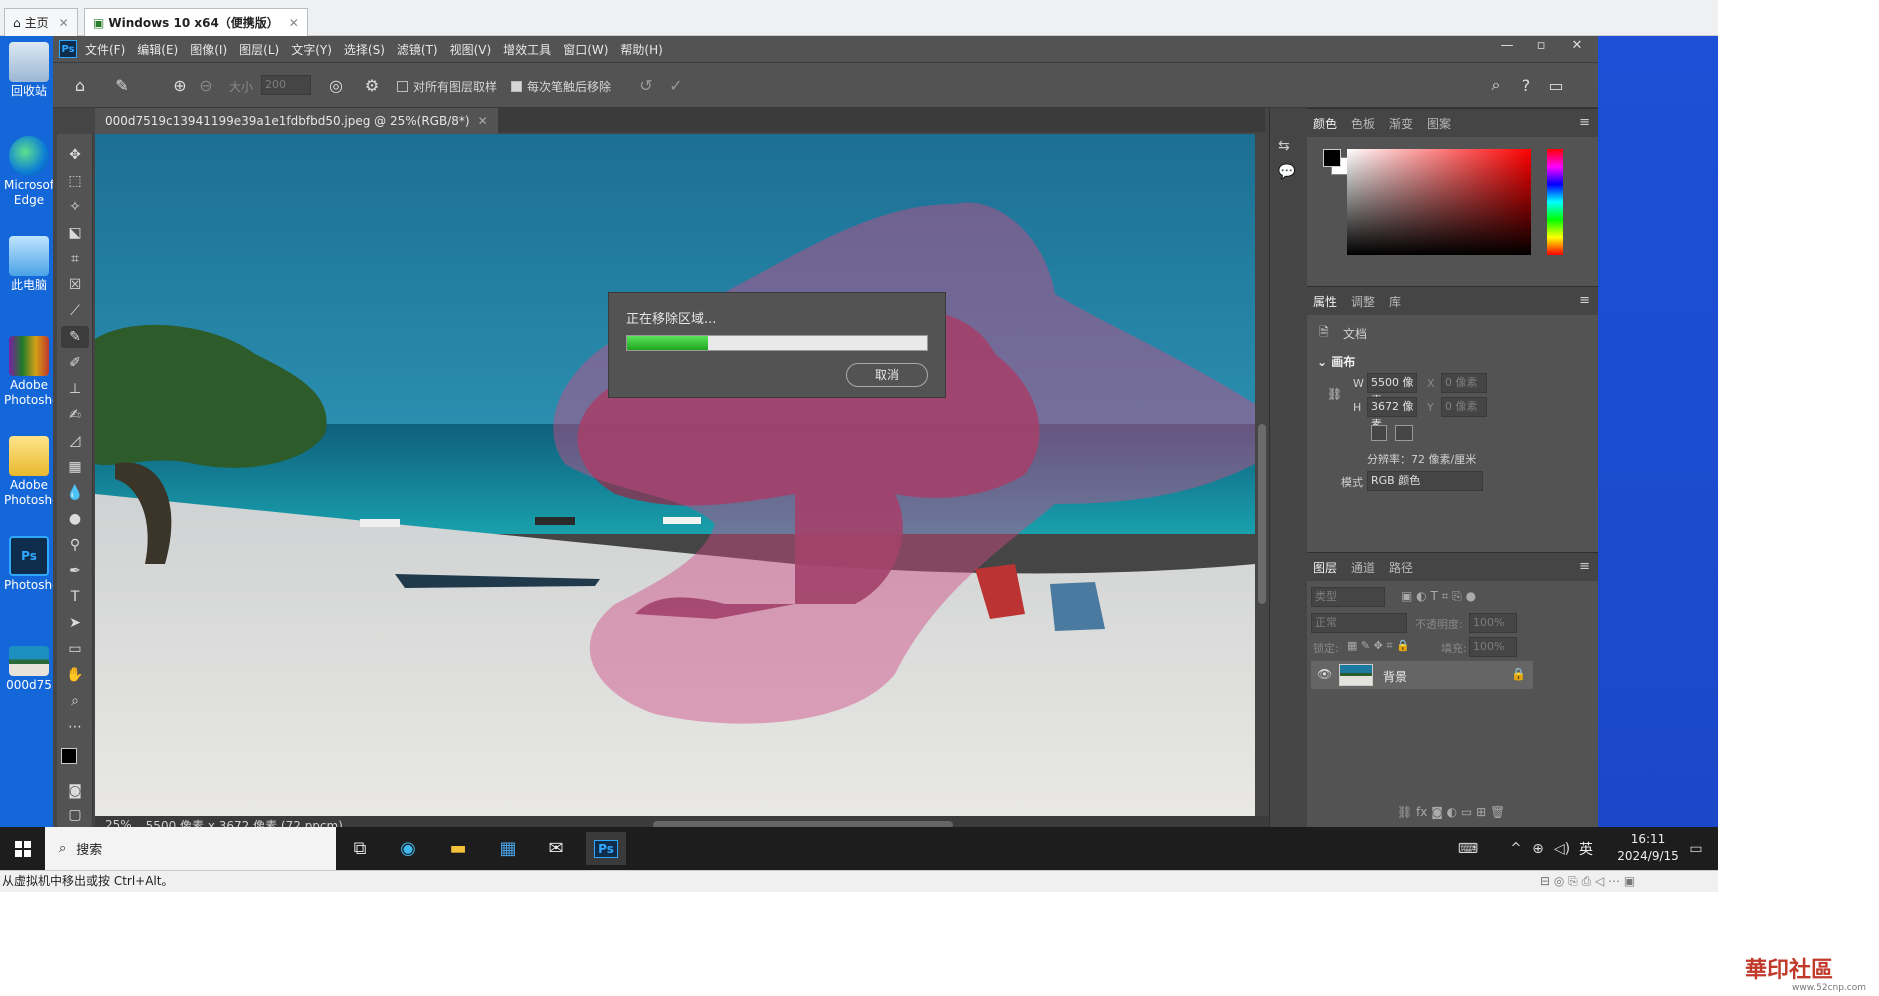 This screenshot has height=996, width=1879. What do you see at coordinates (75, 285) in the screenshot?
I see `frame-tool-icon: ☒` at bounding box center [75, 285].